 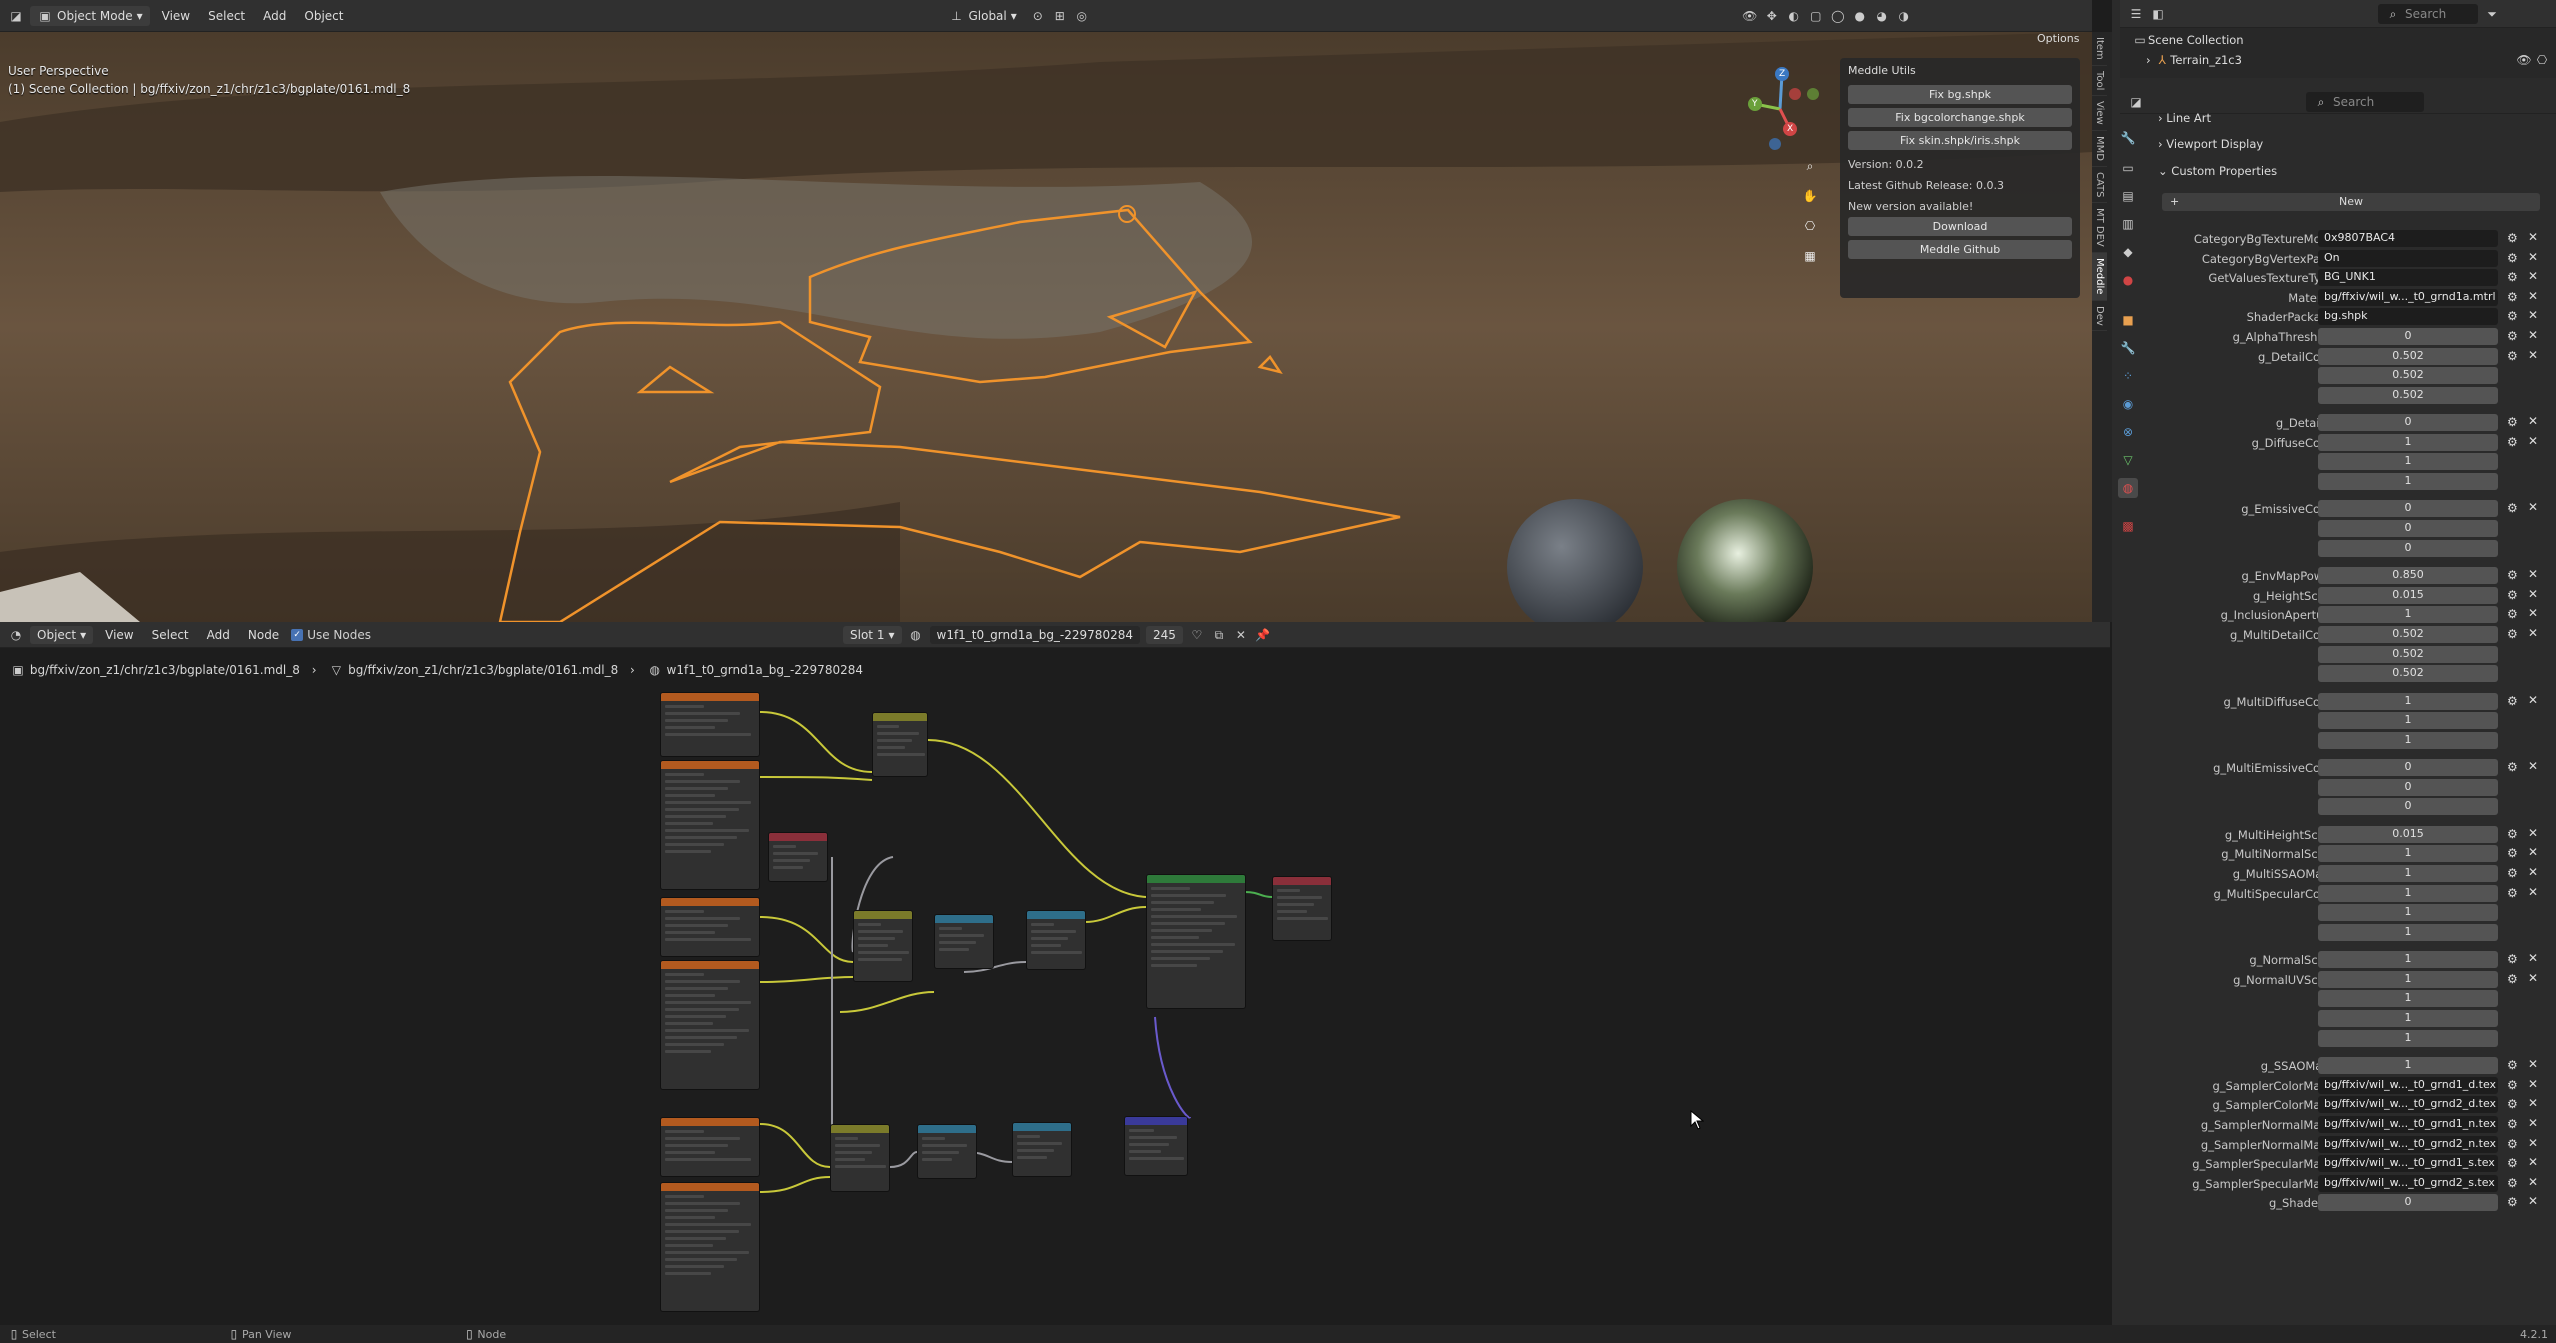 What do you see at coordinates (2128, 526) in the screenshot?
I see `texture-tab-icon: ▩` at bounding box center [2128, 526].